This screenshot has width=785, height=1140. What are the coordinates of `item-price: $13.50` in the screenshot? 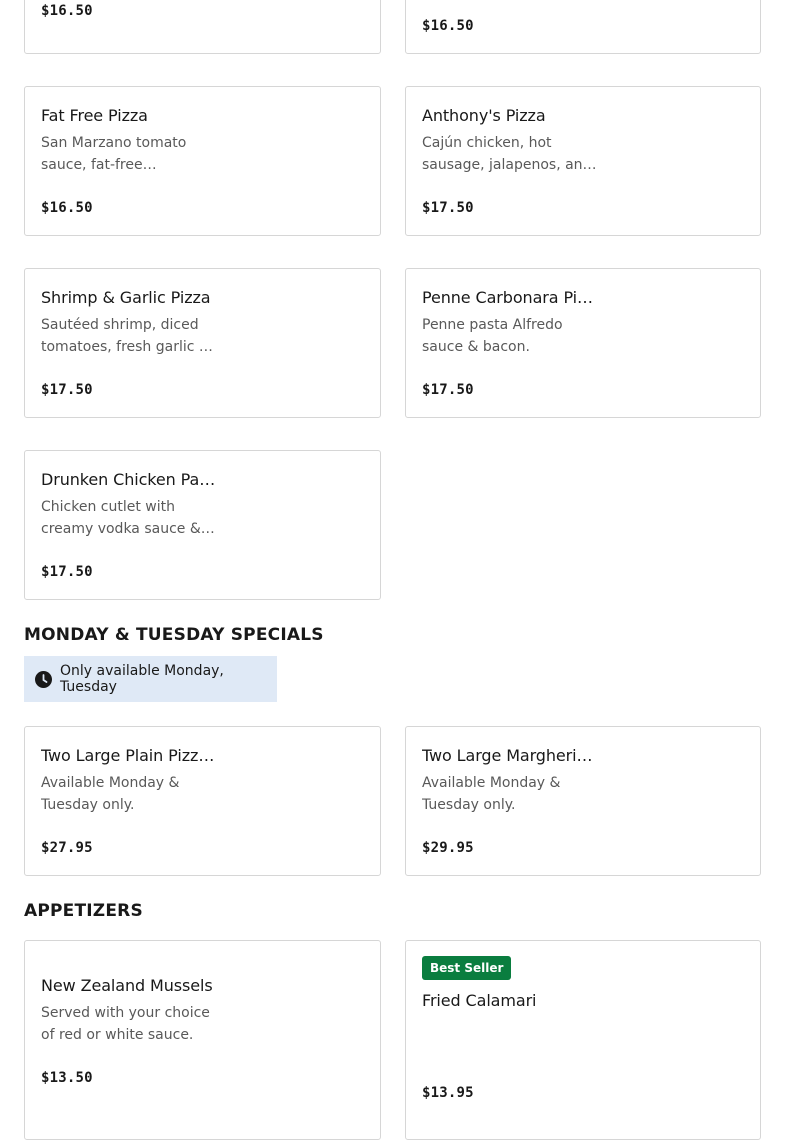 It's located at (67, 1078).